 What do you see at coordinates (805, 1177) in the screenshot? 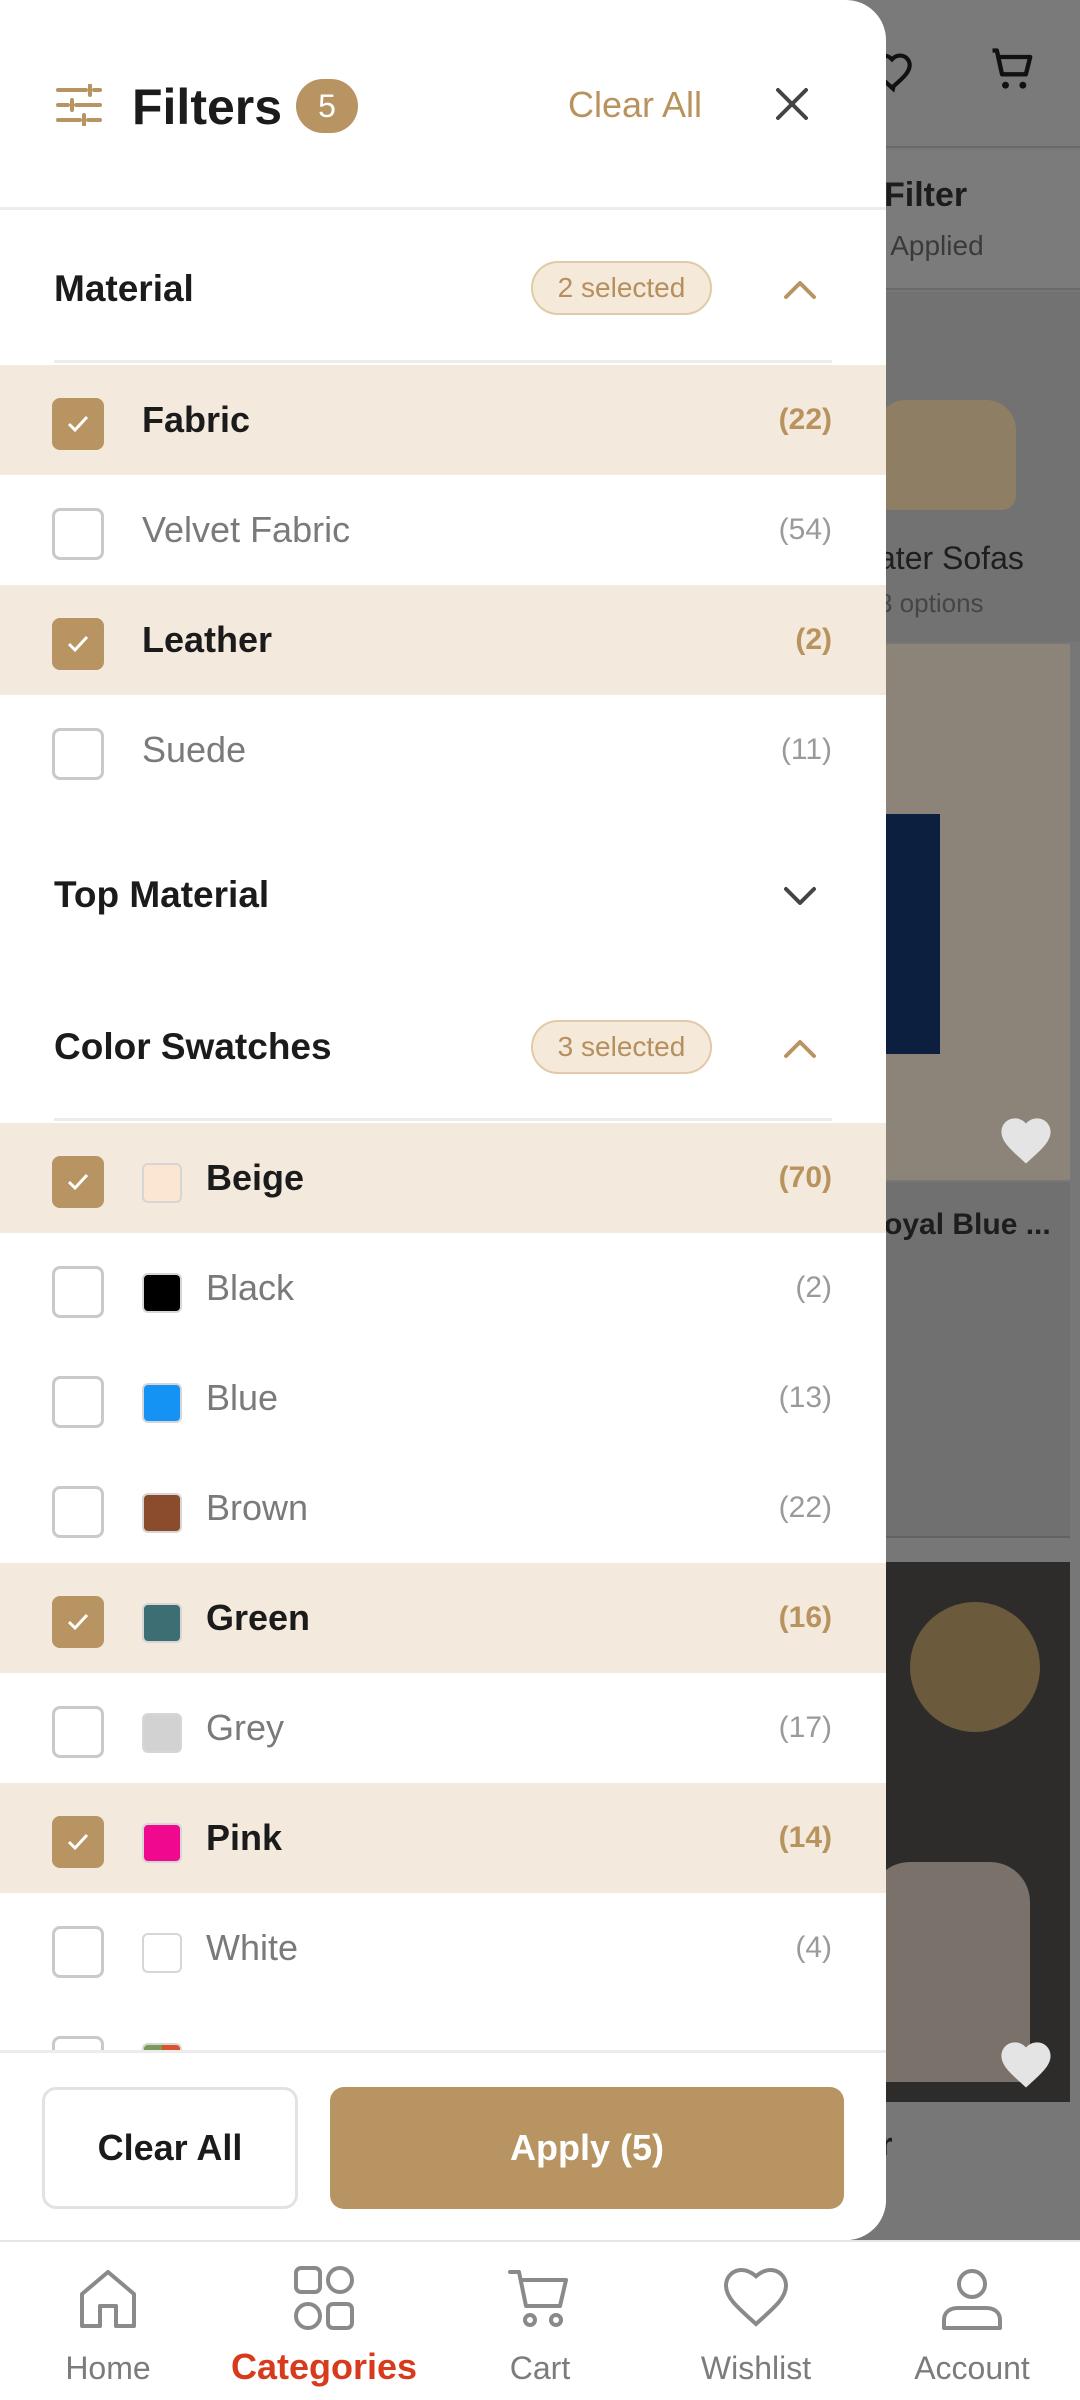
I see `option-count: (70)` at bounding box center [805, 1177].